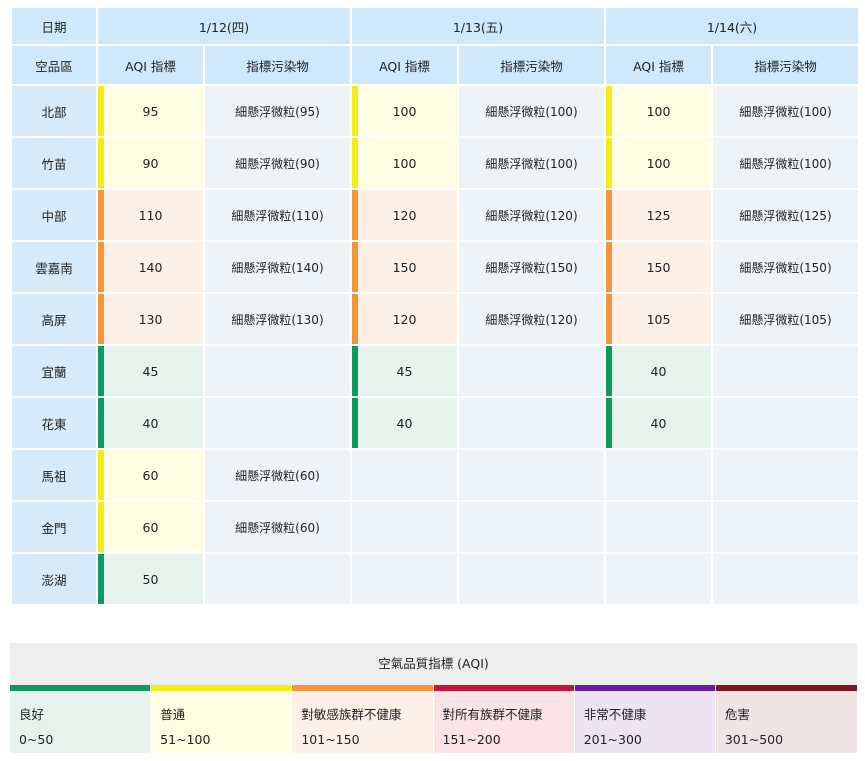 This screenshot has width=865, height=761. Describe the element at coordinates (54, 111) in the screenshot. I see `region-name: 北部` at that location.